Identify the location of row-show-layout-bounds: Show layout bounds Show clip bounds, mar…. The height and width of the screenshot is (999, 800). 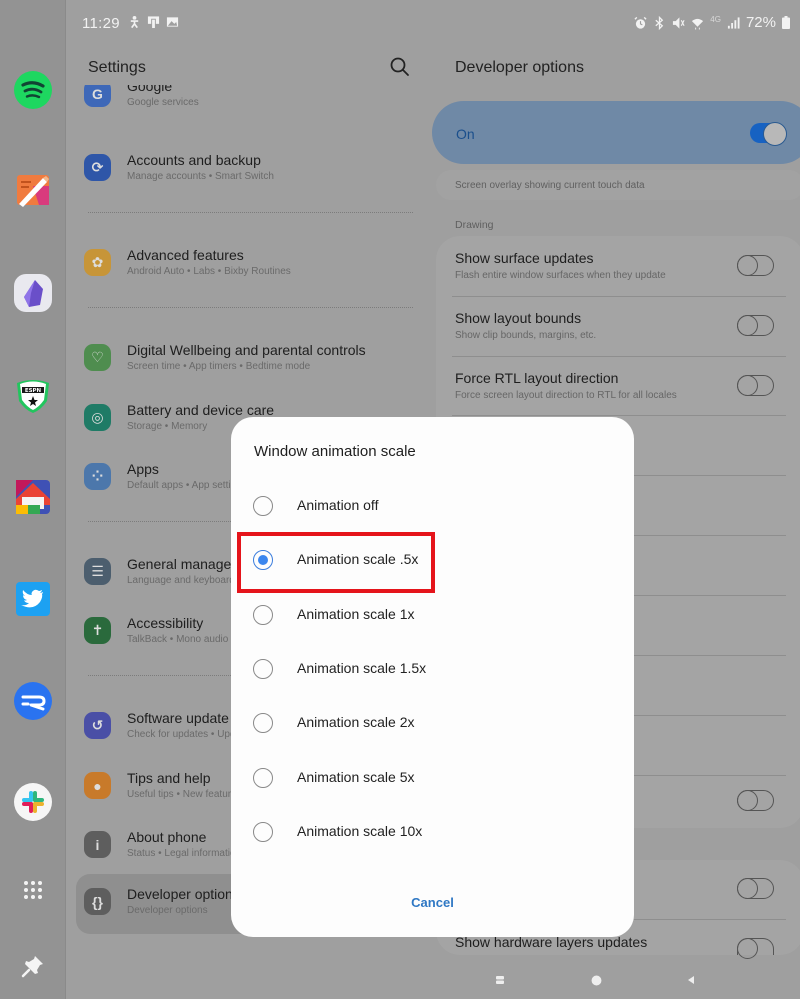
(620, 326).